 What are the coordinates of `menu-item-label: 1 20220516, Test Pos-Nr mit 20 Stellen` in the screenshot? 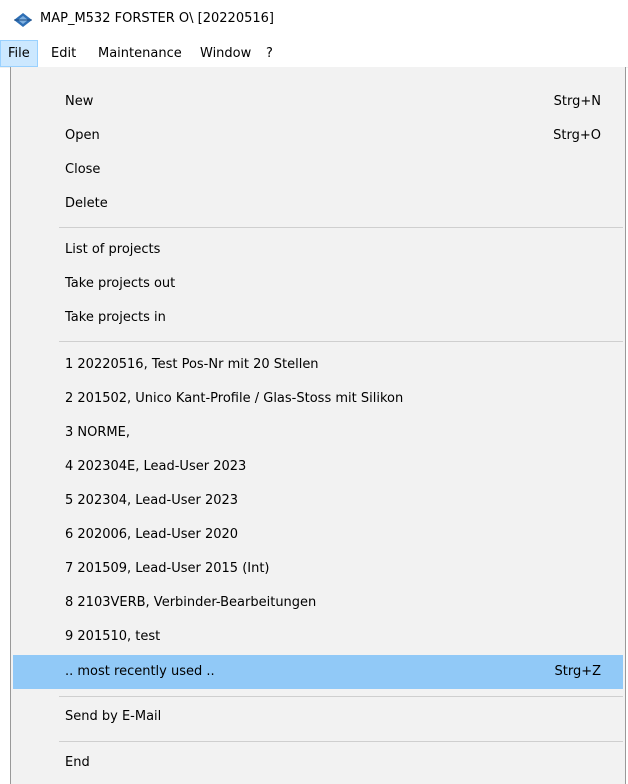 It's located at (192, 364).